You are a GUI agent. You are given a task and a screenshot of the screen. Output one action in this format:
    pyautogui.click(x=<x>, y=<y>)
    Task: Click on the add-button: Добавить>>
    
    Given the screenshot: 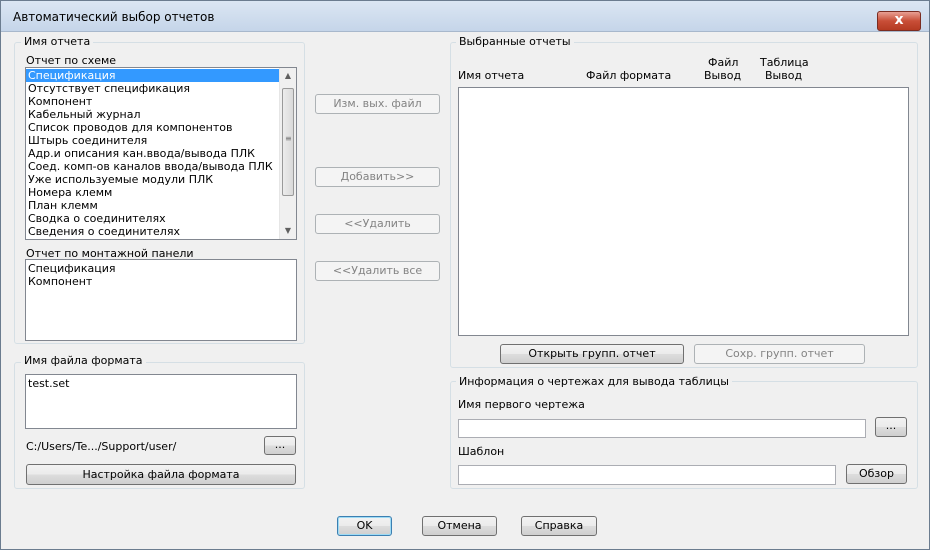 What is the action you would take?
    pyautogui.click(x=377, y=177)
    